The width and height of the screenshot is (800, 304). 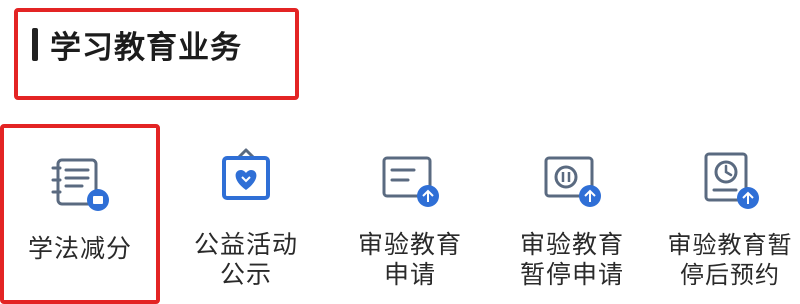 I want to click on service-label-line2: 公示, so click(x=245, y=274).